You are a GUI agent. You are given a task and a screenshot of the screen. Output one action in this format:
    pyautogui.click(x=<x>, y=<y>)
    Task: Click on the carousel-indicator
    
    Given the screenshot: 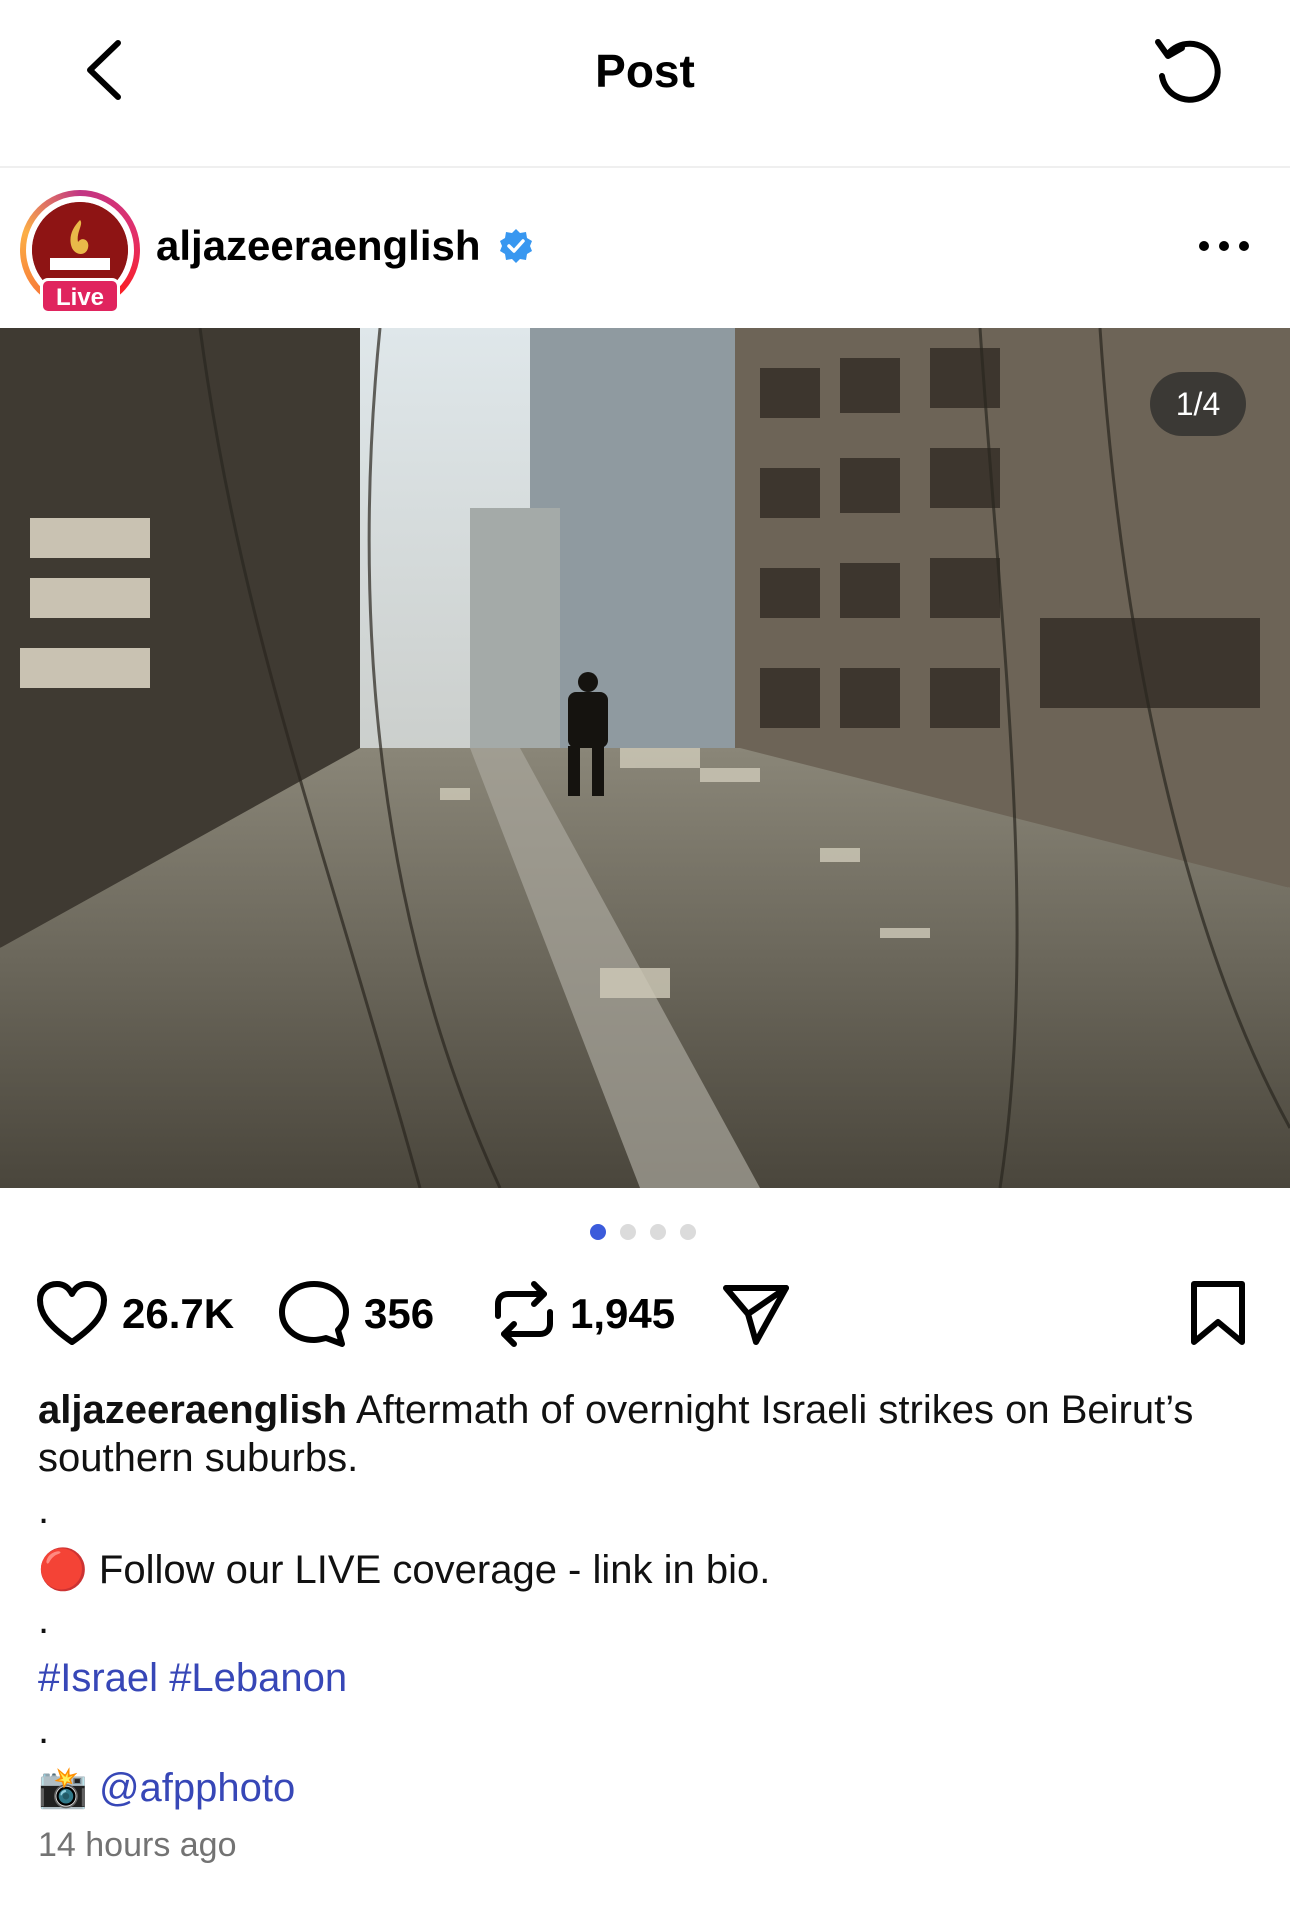 What is the action you would take?
    pyautogui.click(x=650, y=1234)
    